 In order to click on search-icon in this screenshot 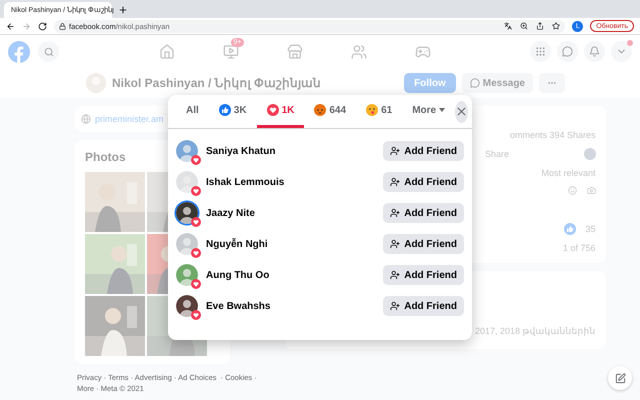, I will do `click(49, 51)`.